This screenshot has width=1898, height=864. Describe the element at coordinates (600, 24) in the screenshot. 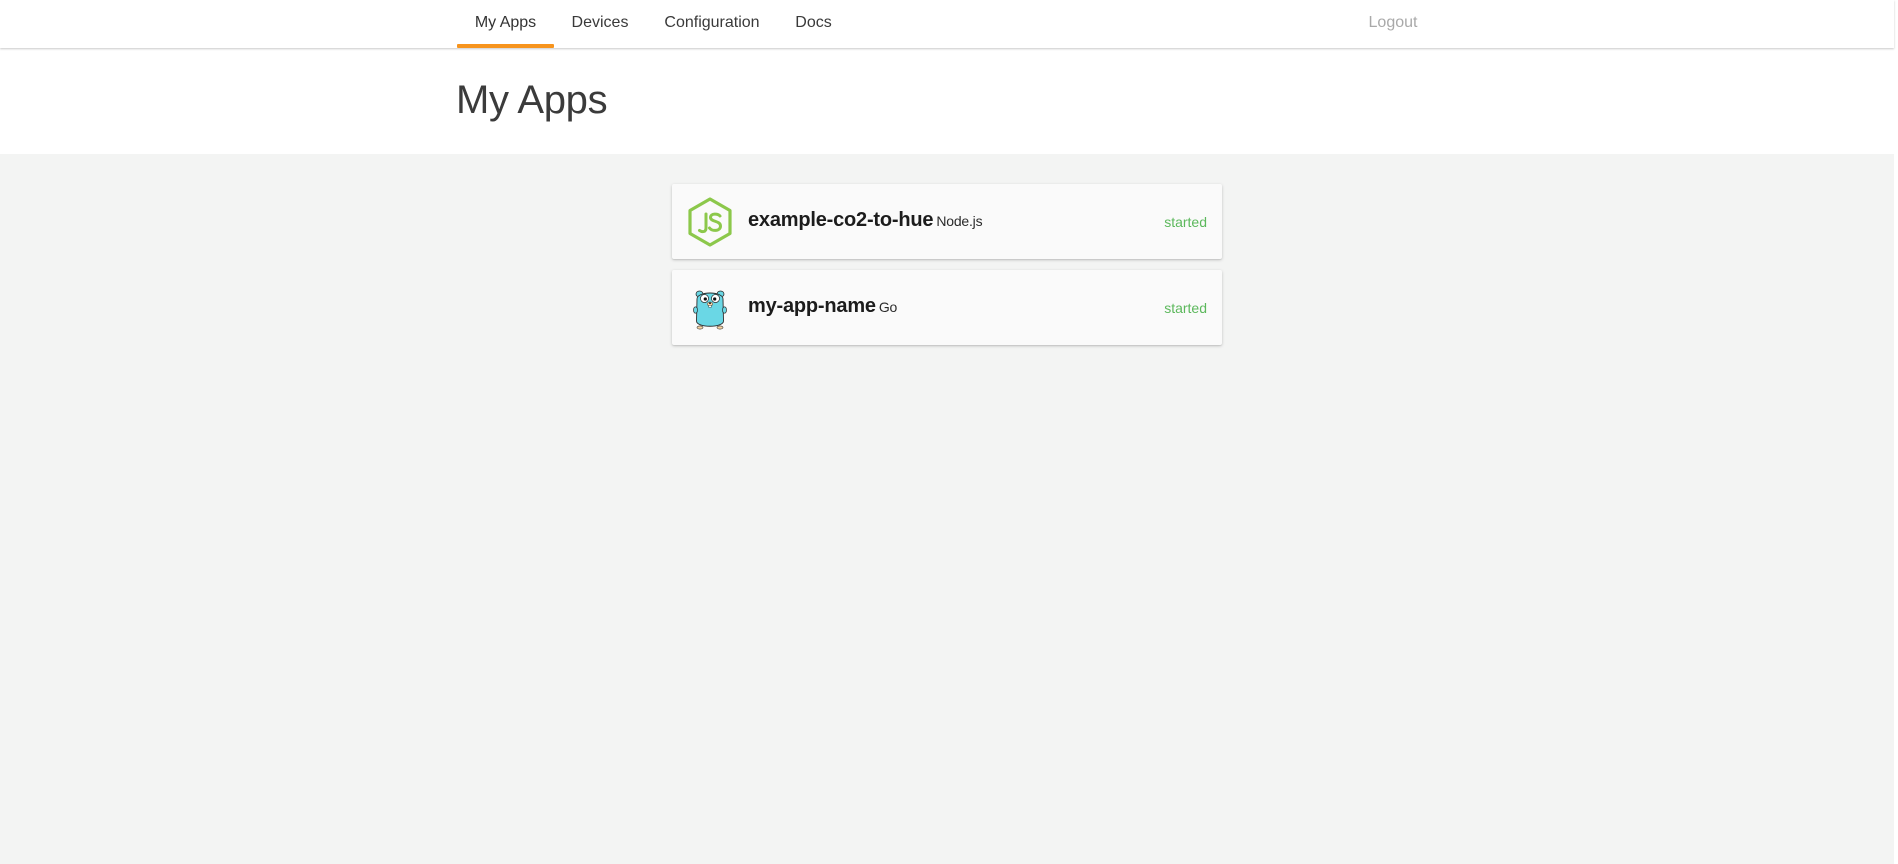

I see `nav-tab-devices: Devices` at that location.